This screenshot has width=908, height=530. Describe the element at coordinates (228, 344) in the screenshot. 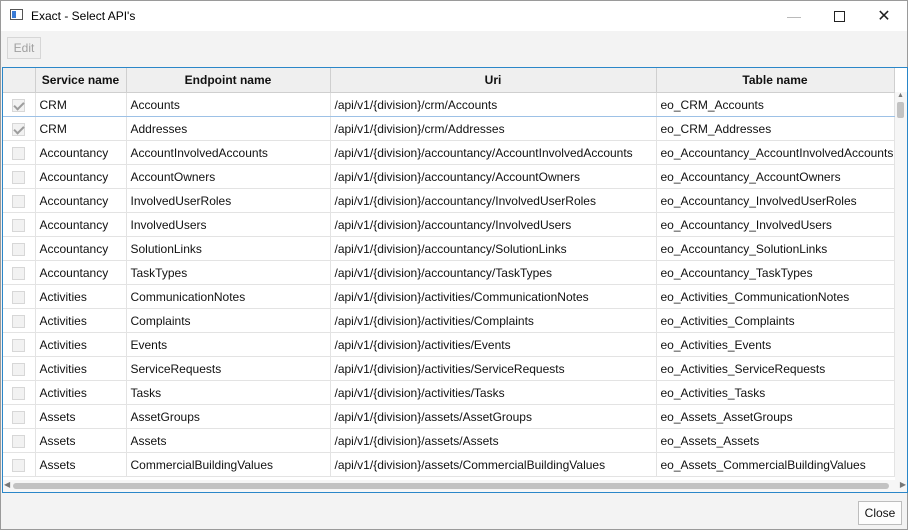

I see `endpoint-name-cell: Events` at that location.